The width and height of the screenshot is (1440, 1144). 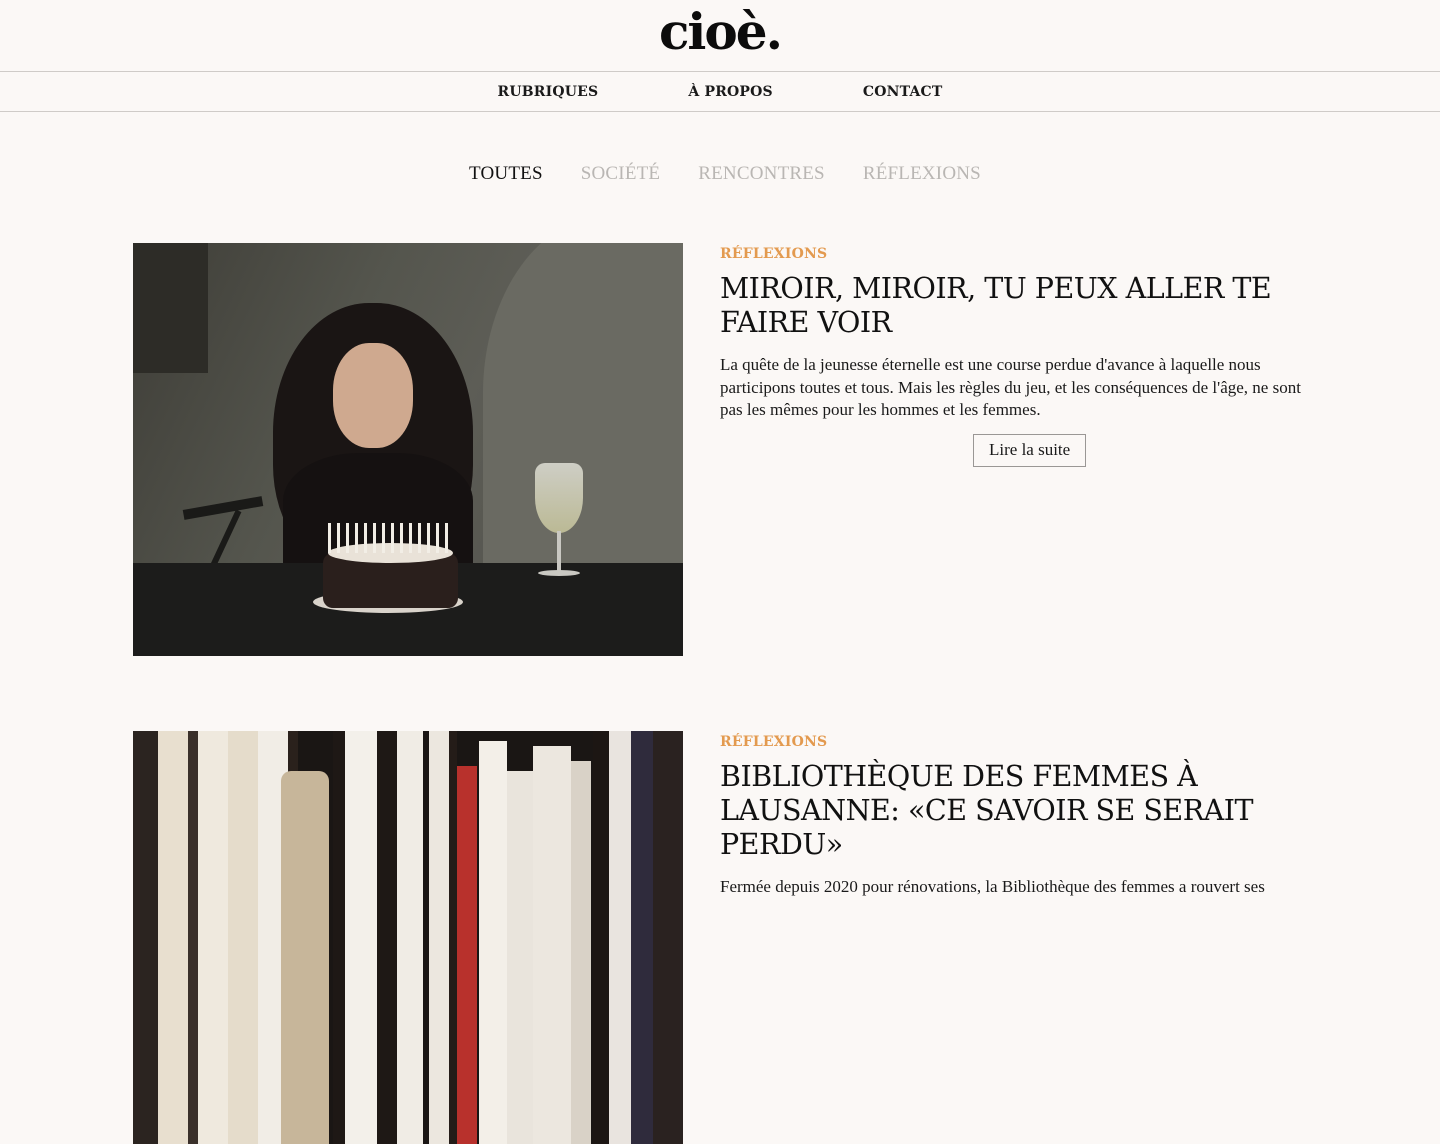 I want to click on site-header: cioè., so click(x=720, y=36).